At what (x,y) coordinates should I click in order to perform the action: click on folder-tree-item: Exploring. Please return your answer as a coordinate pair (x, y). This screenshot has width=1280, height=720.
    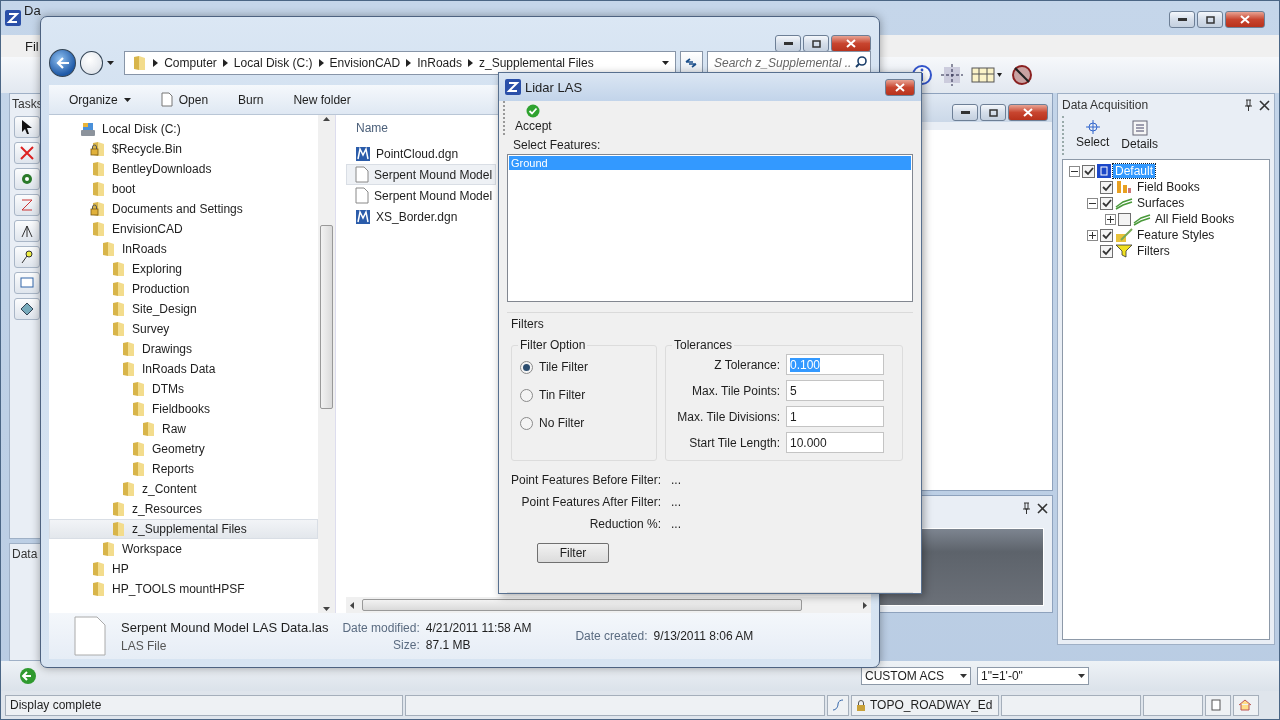
    Looking at the image, I should click on (183, 269).